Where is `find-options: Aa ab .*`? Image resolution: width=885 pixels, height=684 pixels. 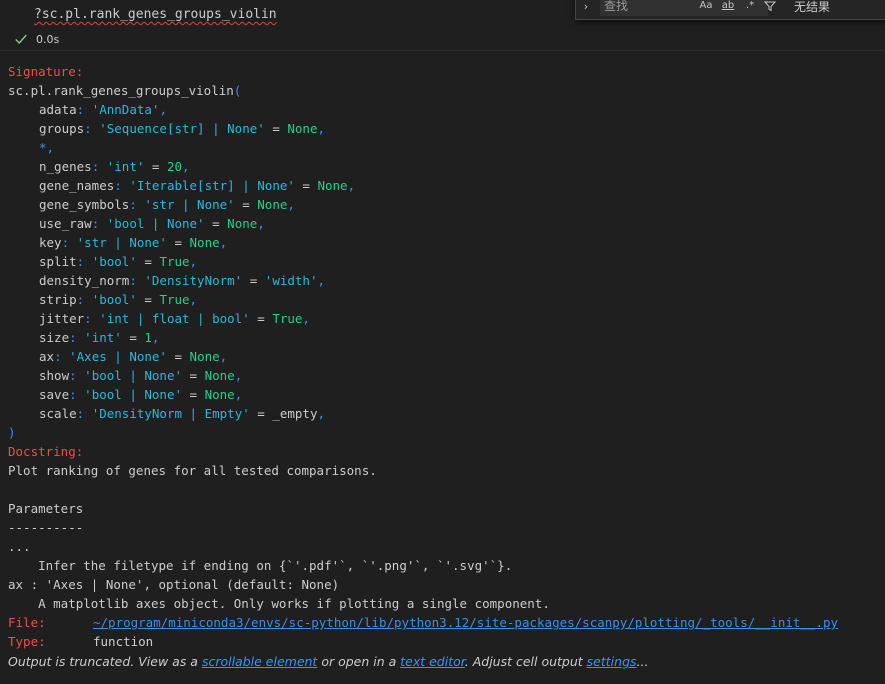 find-options: Aa ab .* is located at coordinates (737, 6).